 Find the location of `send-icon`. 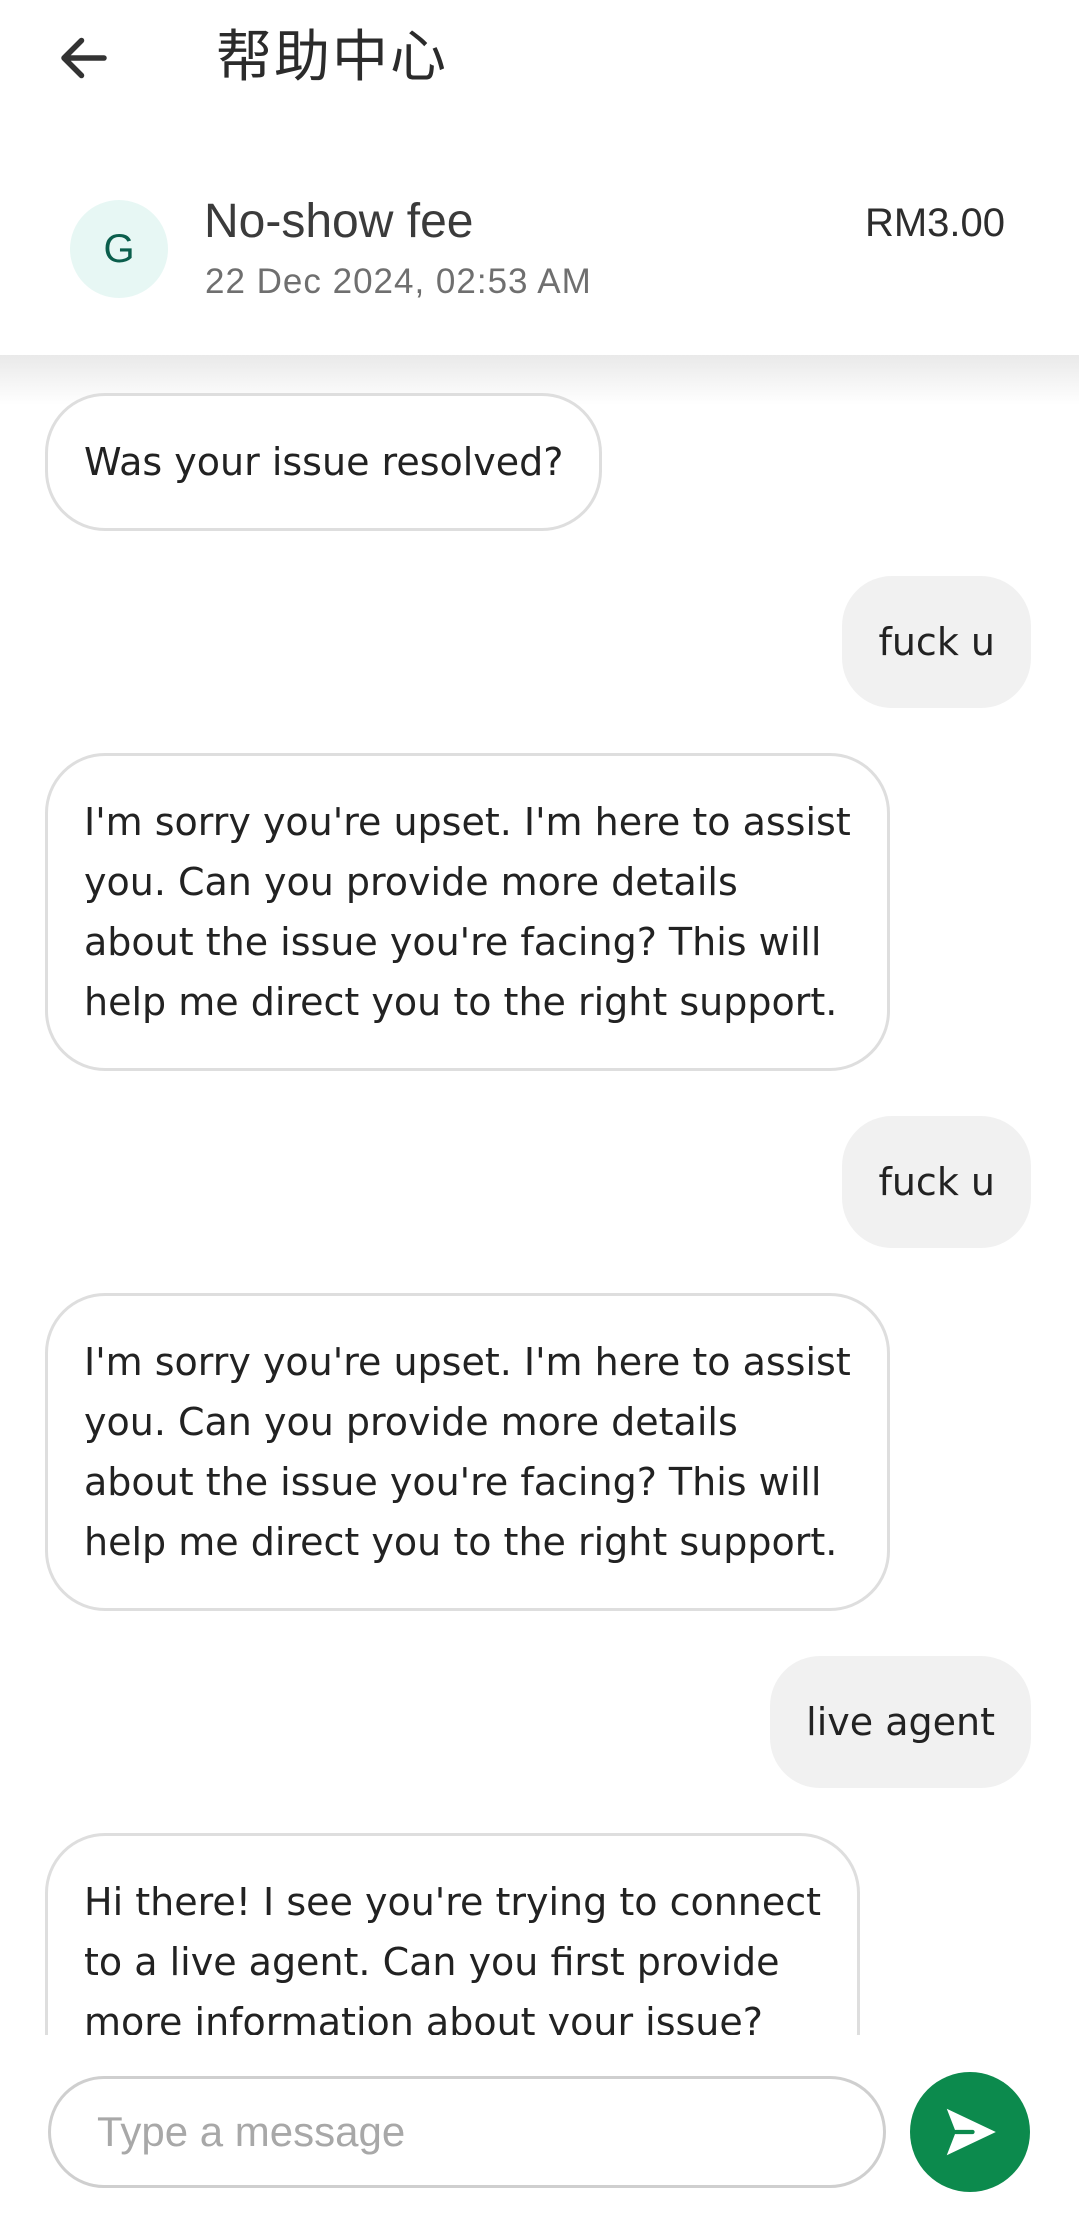

send-icon is located at coordinates (971, 2132).